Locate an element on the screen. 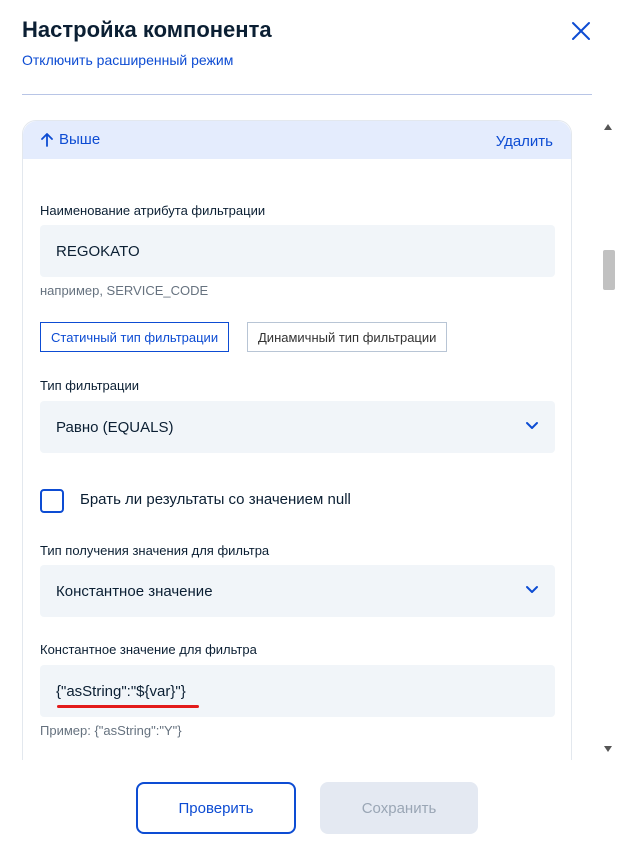 Image resolution: width=622 pixels, height=847 pixels. null-results-label: Брать ли результаты со значением null is located at coordinates (215, 499).